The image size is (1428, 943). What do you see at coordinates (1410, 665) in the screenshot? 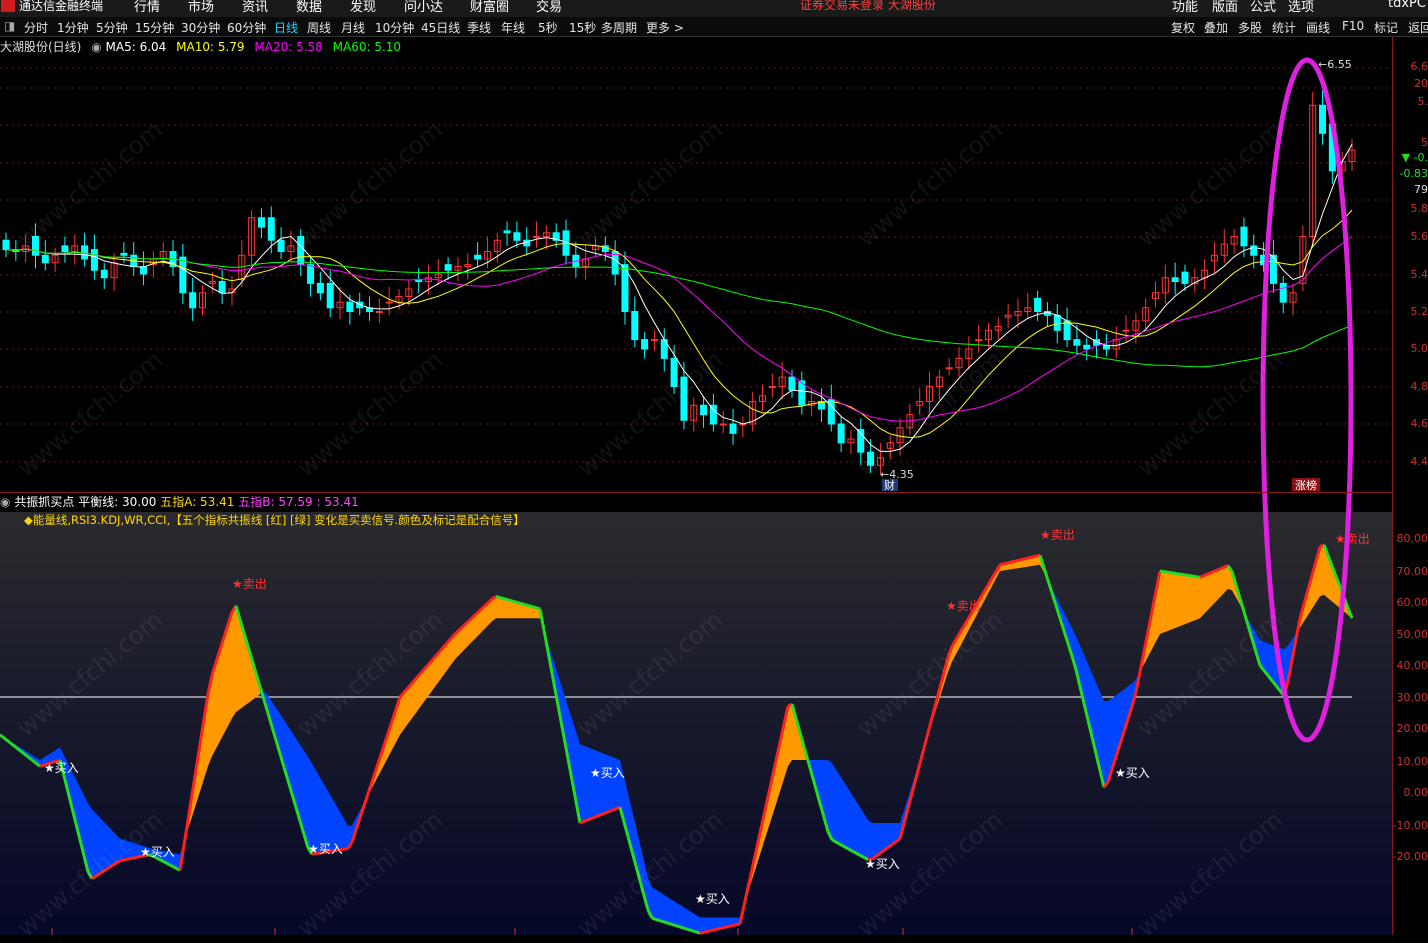
I see `indicator-axis-label: 40.00` at bounding box center [1410, 665].